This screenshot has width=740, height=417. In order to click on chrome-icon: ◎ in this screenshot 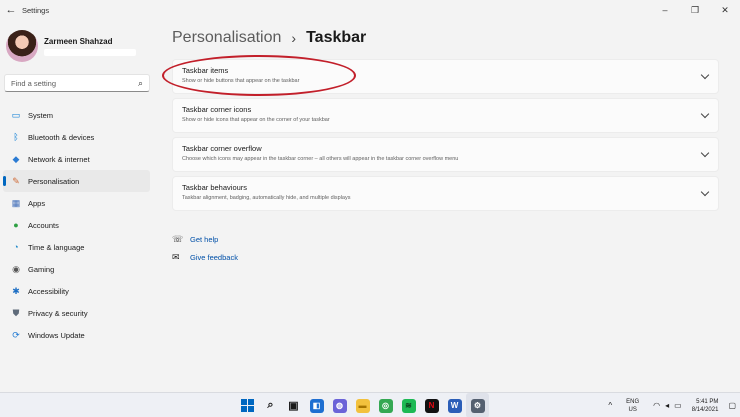, I will do `click(385, 405)`.